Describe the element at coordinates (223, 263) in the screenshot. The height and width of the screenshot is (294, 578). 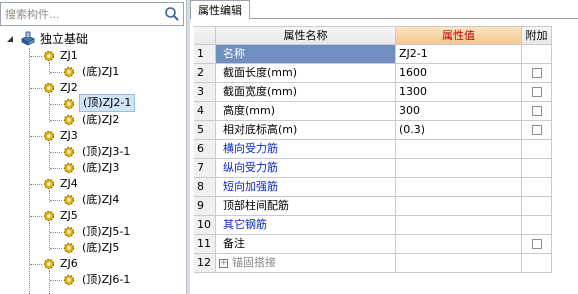
I see `expand-plus-icon: +` at that location.